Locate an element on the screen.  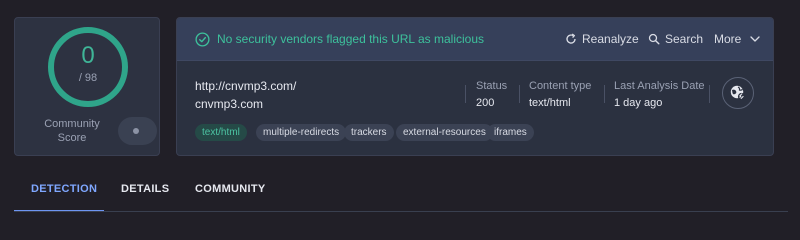
tag-iframes: iframes is located at coordinates (510, 132).